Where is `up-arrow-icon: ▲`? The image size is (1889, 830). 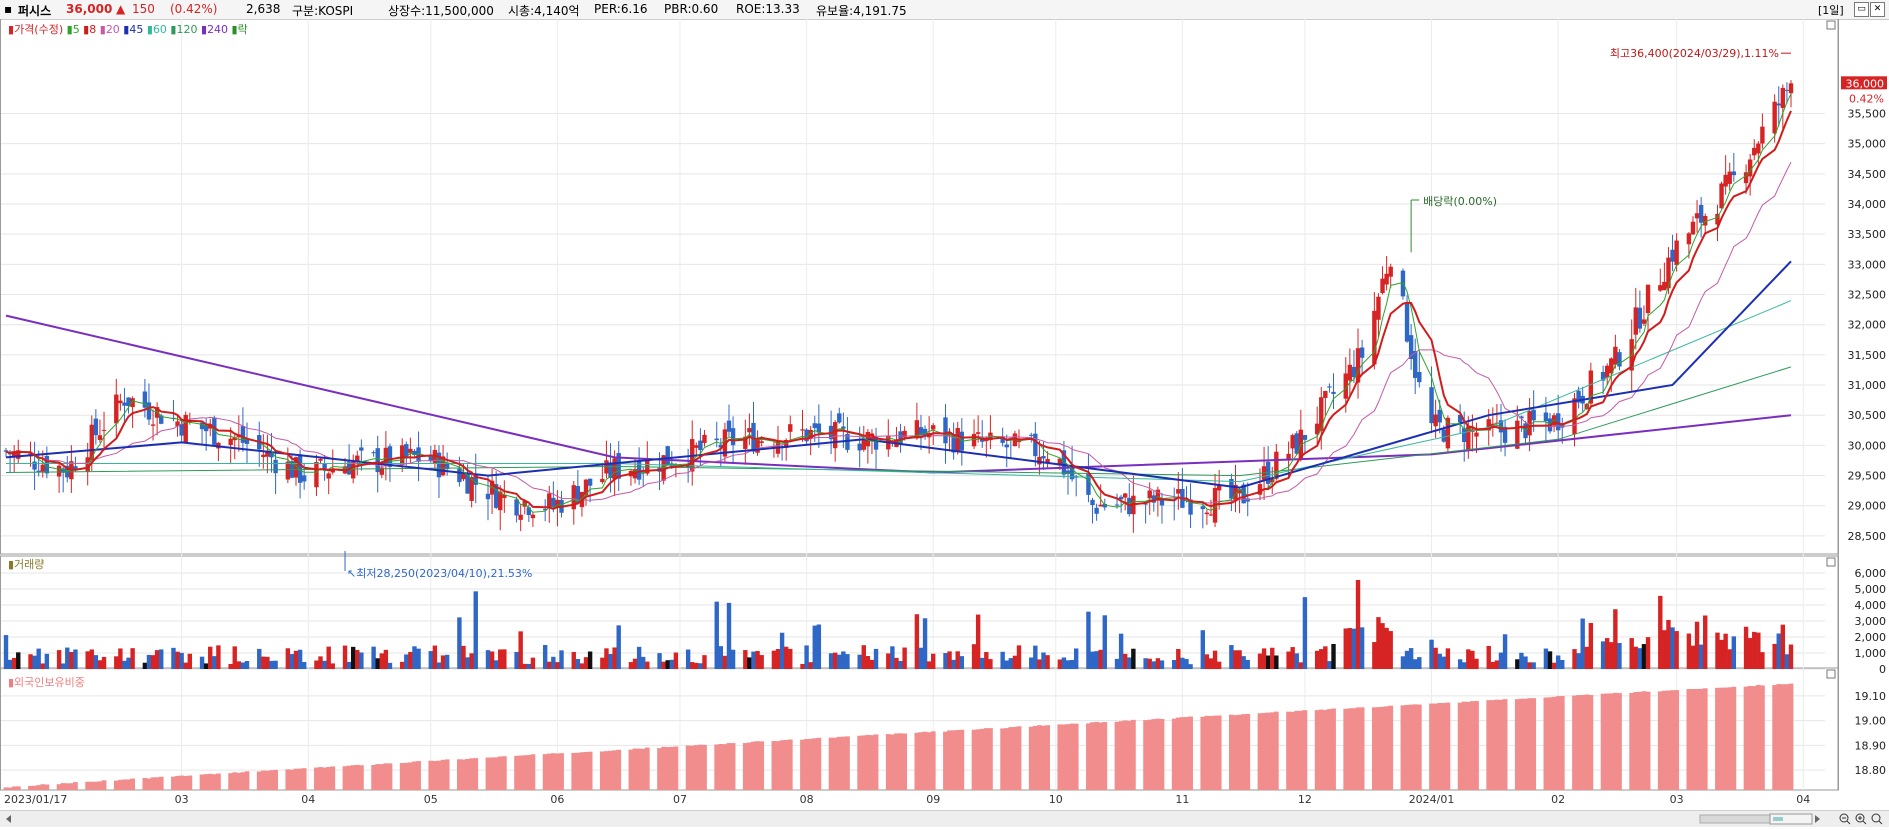
up-arrow-icon: ▲ is located at coordinates (121, 9).